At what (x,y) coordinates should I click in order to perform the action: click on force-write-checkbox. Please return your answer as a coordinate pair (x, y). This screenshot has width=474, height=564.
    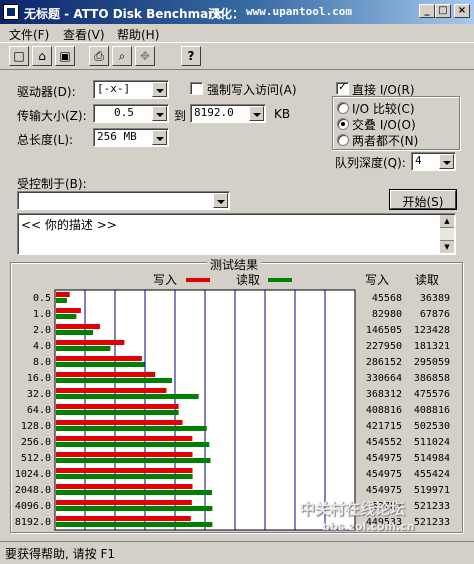
    Looking at the image, I should click on (196, 88).